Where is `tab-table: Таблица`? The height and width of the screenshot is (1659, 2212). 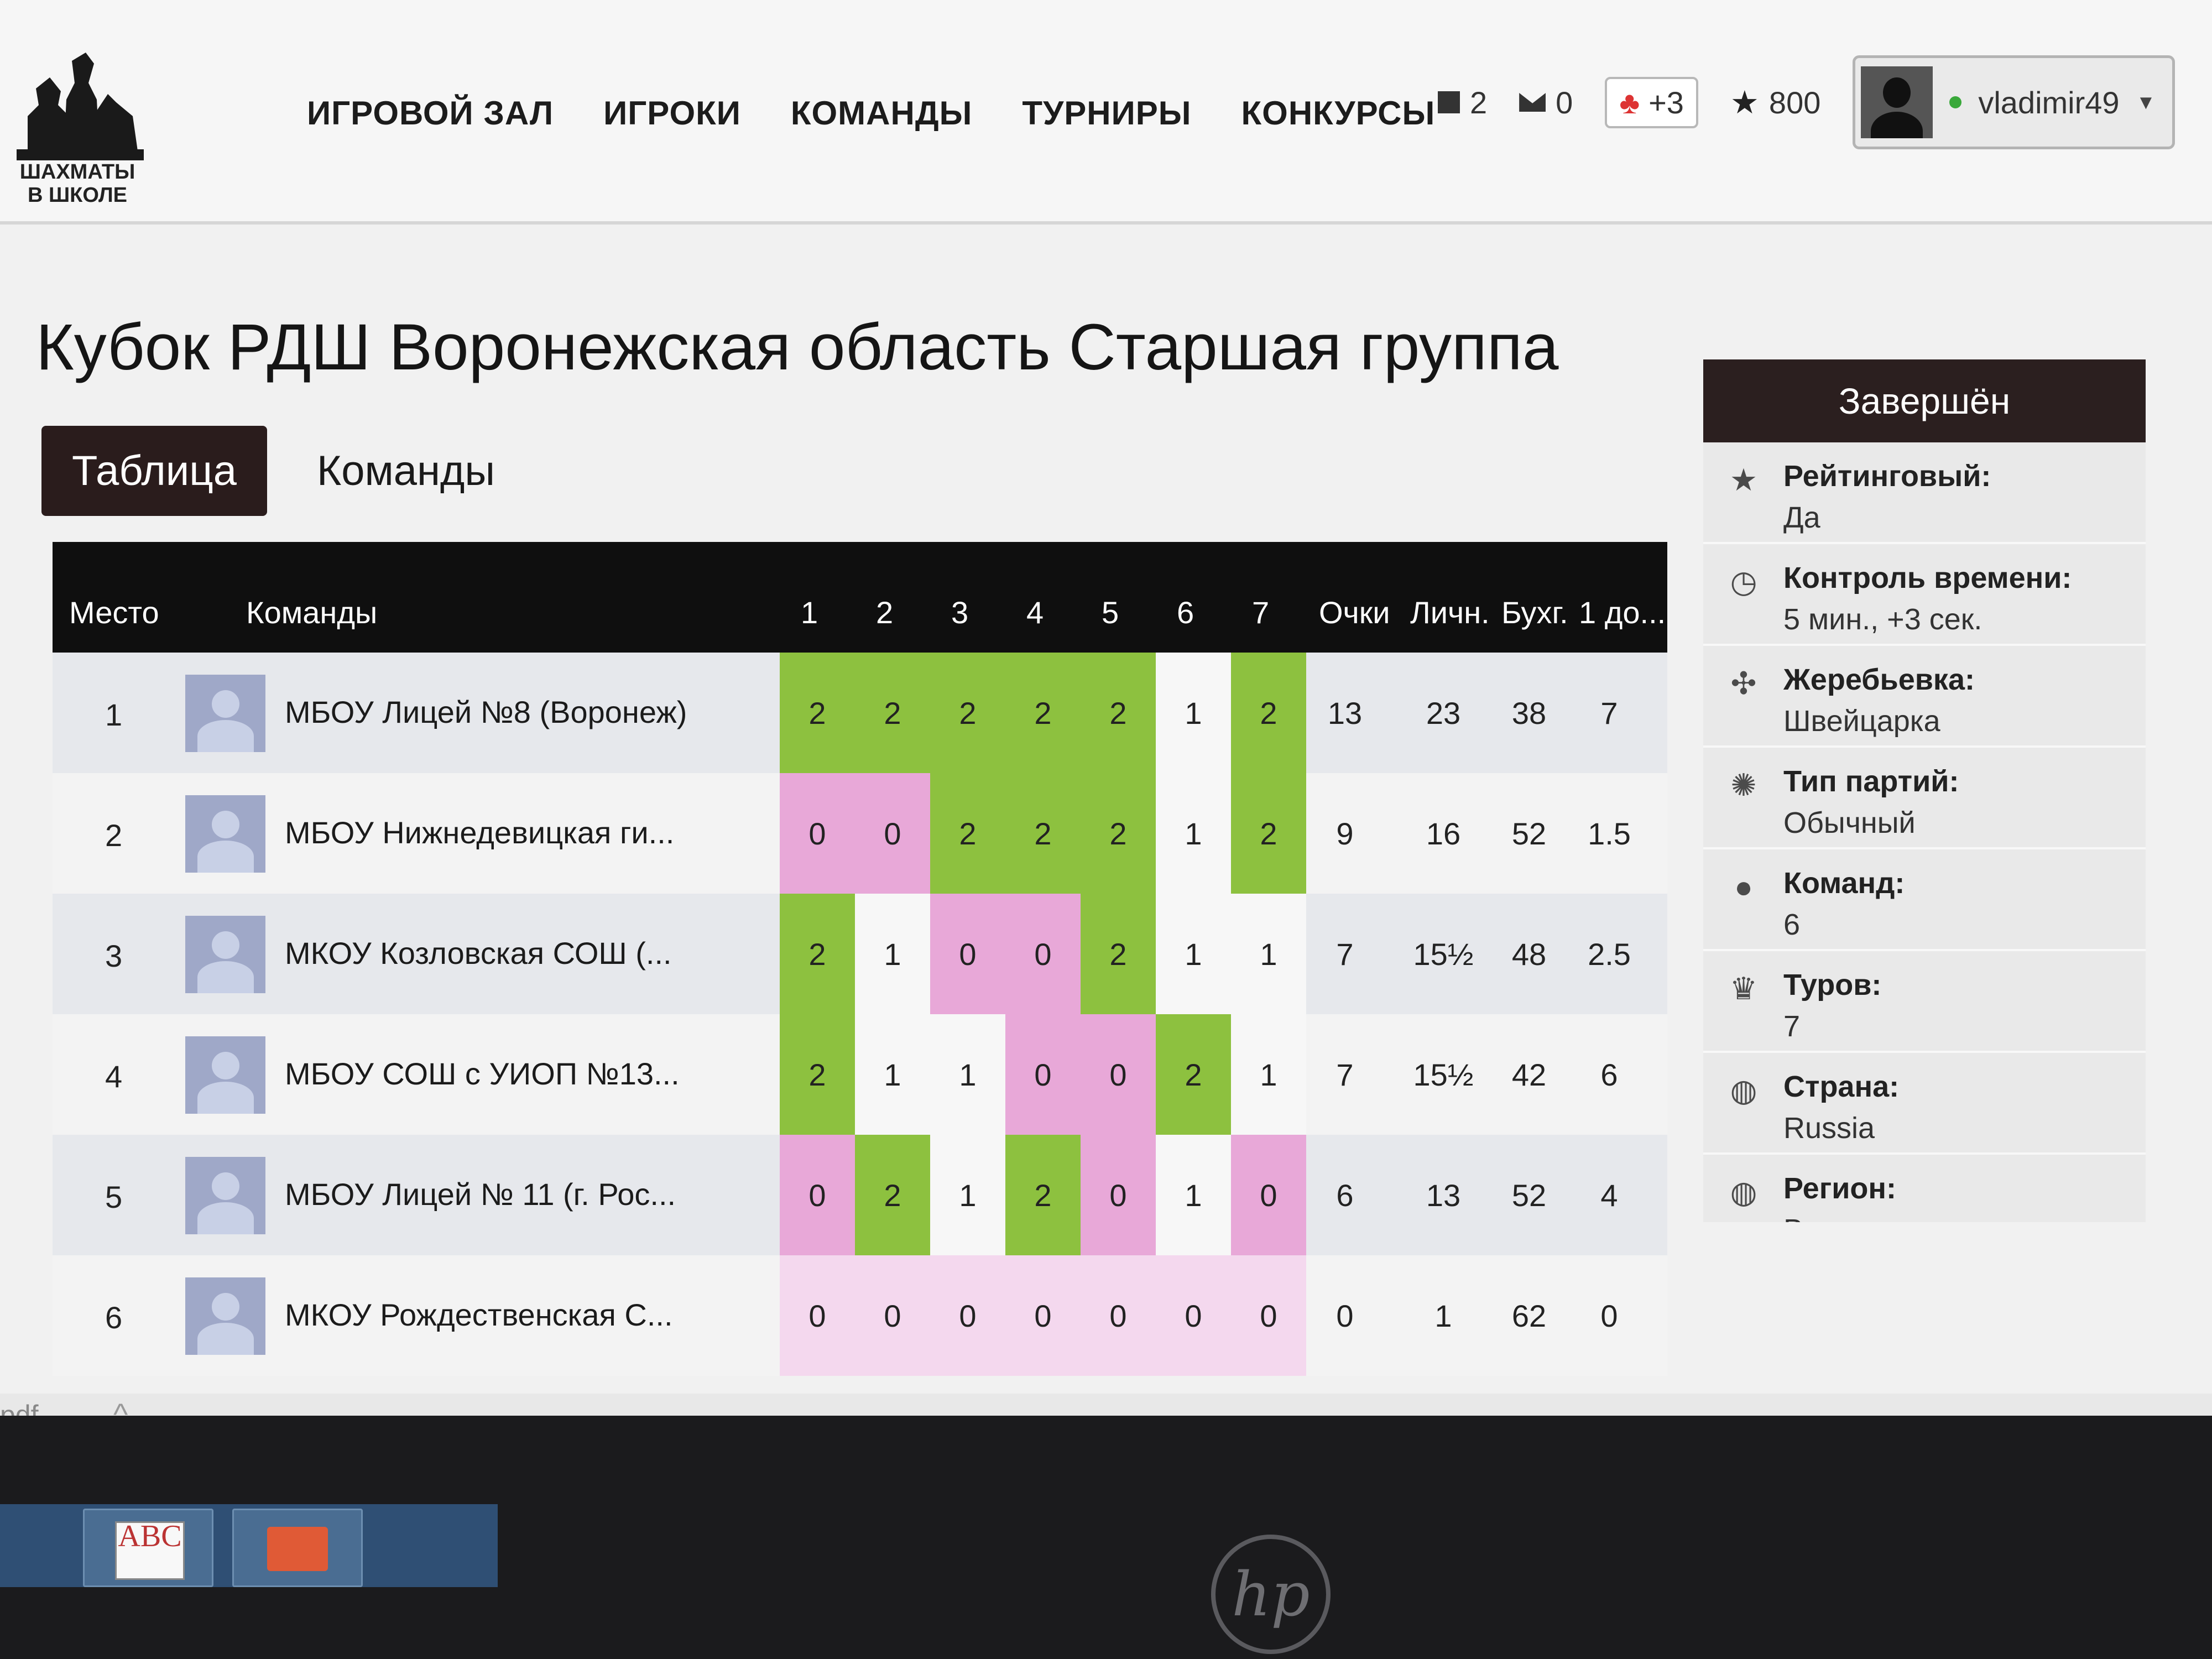 tab-table: Таблица is located at coordinates (154, 471).